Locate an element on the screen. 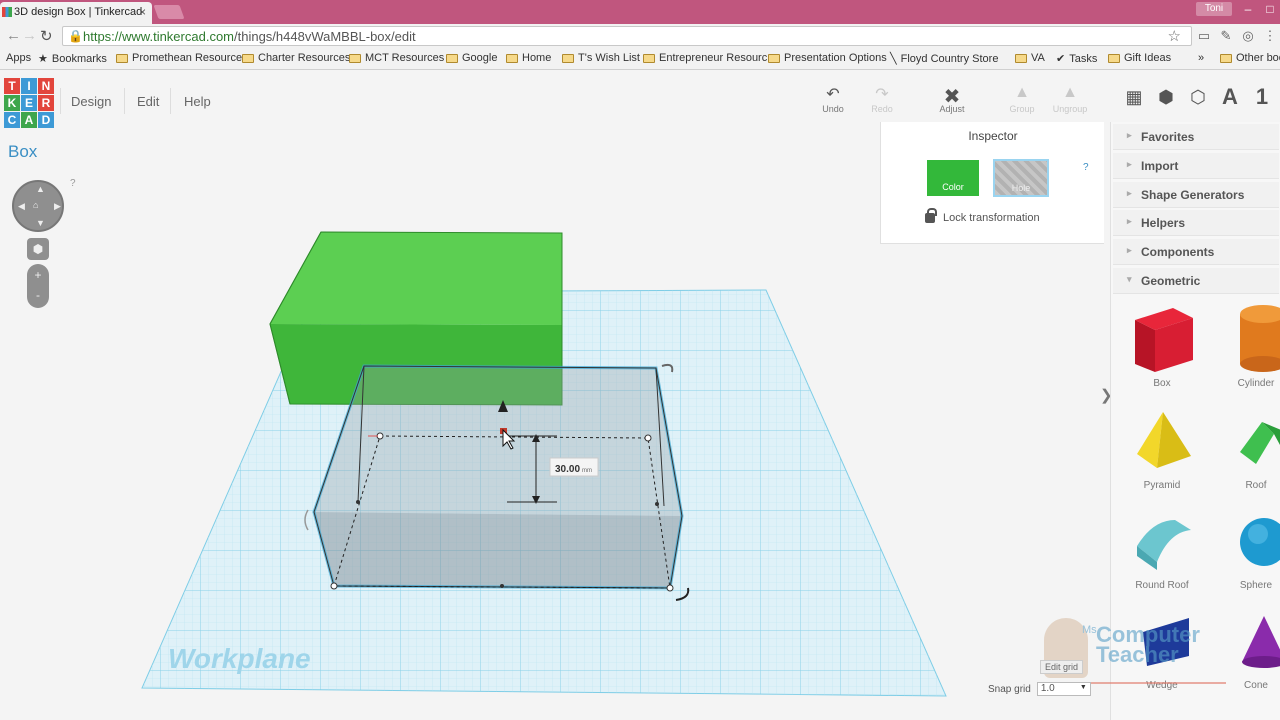 The height and width of the screenshot is (720, 1280). lock-icon is located at coordinates (931, 215).